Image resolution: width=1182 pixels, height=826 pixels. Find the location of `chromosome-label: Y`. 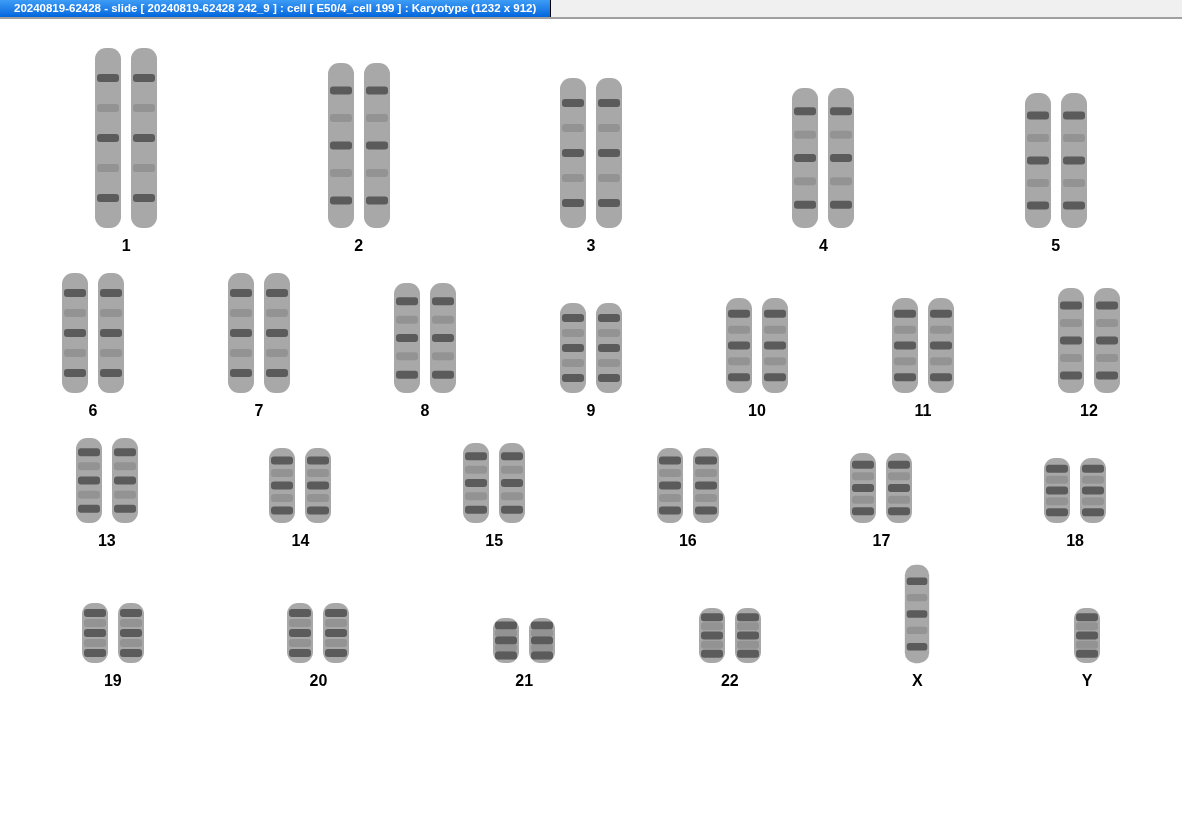

chromosome-label: Y is located at coordinates (1087, 681).